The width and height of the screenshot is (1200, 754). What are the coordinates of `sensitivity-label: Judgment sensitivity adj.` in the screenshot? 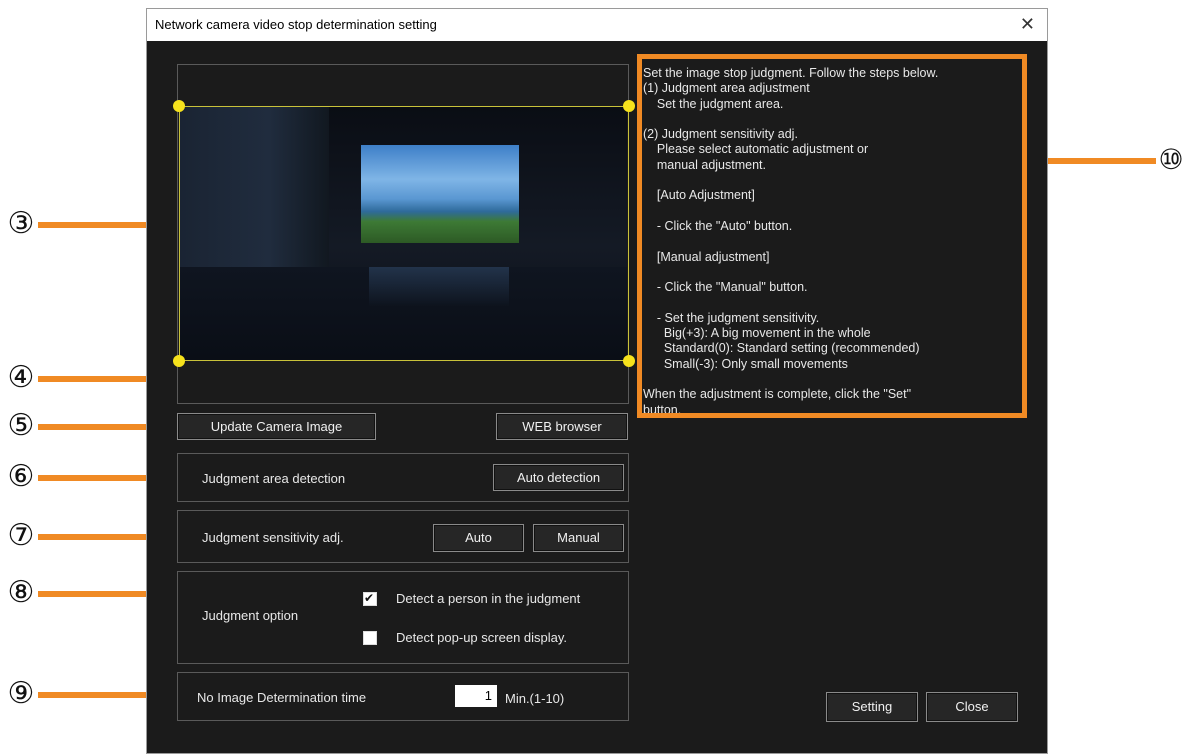 It's located at (273, 537).